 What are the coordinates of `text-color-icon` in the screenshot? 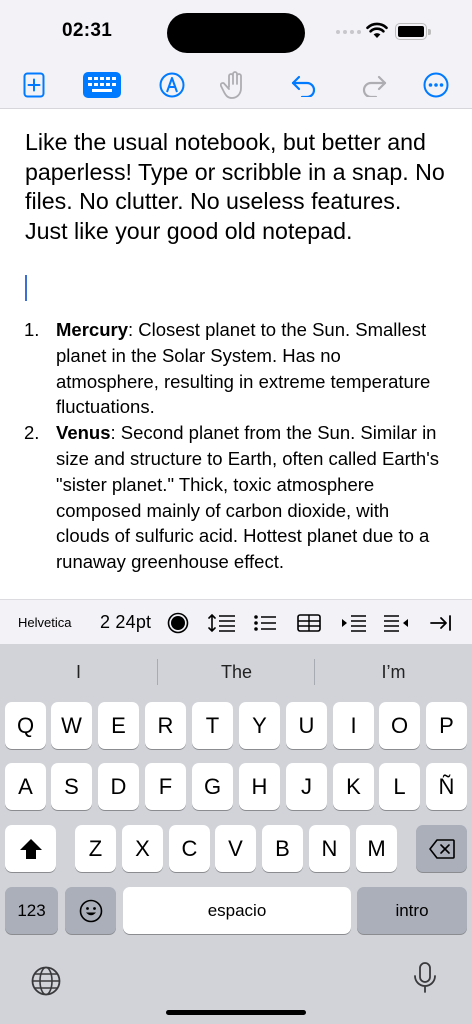 It's located at (178, 622).